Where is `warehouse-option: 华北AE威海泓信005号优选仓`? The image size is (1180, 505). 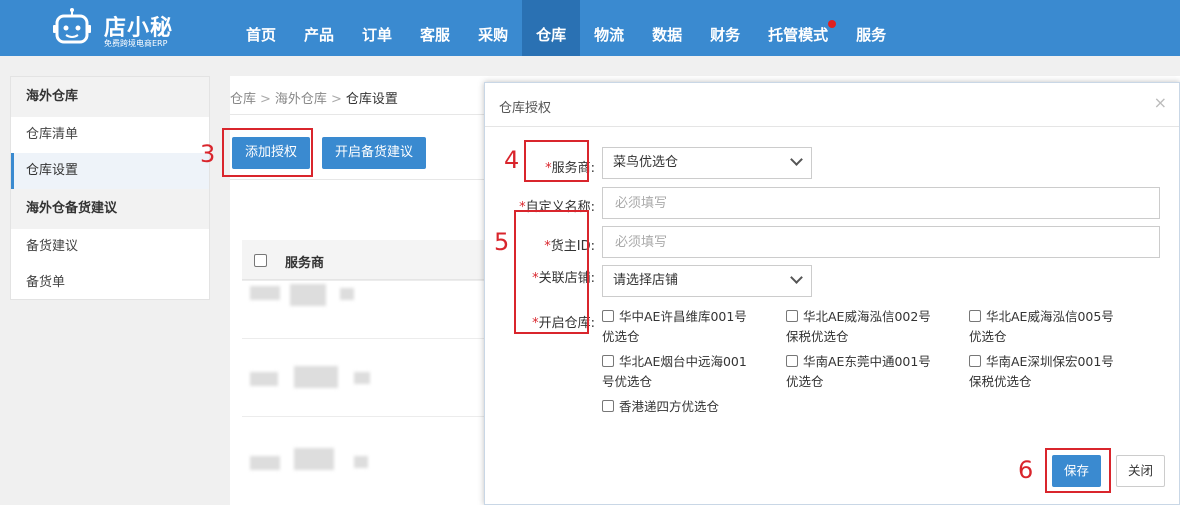 warehouse-option: 华北AE威海泓信005号优选仓 is located at coordinates (1041, 327).